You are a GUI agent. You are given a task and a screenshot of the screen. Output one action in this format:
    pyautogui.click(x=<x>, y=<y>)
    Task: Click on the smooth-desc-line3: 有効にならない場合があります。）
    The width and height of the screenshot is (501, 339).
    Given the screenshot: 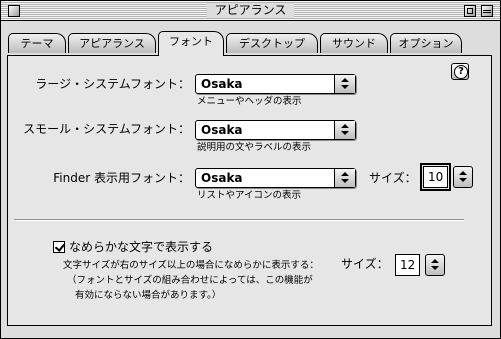 What is the action you would take?
    pyautogui.click(x=148, y=295)
    